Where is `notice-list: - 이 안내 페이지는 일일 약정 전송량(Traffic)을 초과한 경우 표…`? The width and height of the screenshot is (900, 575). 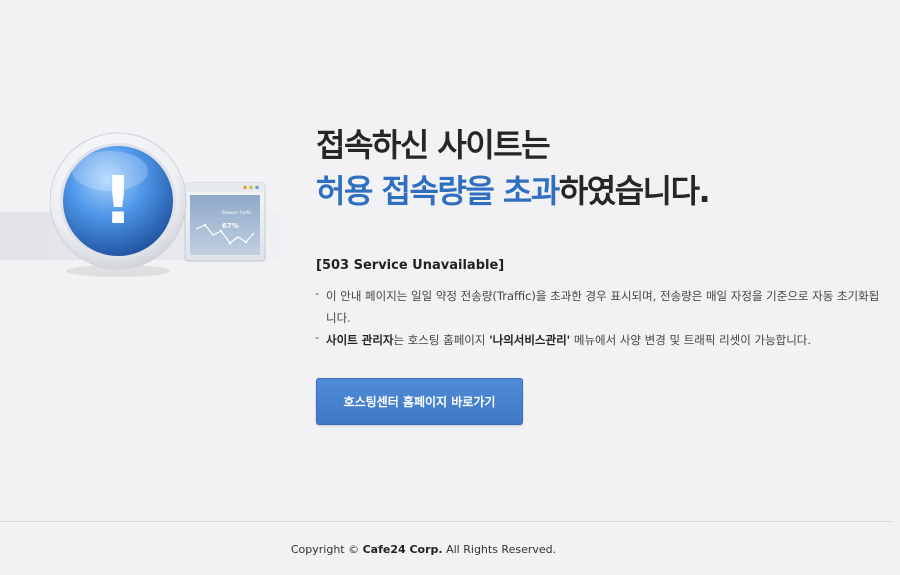
notice-list: - 이 안내 페이지는 일일 약정 전송량(Traffic)을 초과한 경우 표… is located at coordinates (600, 318).